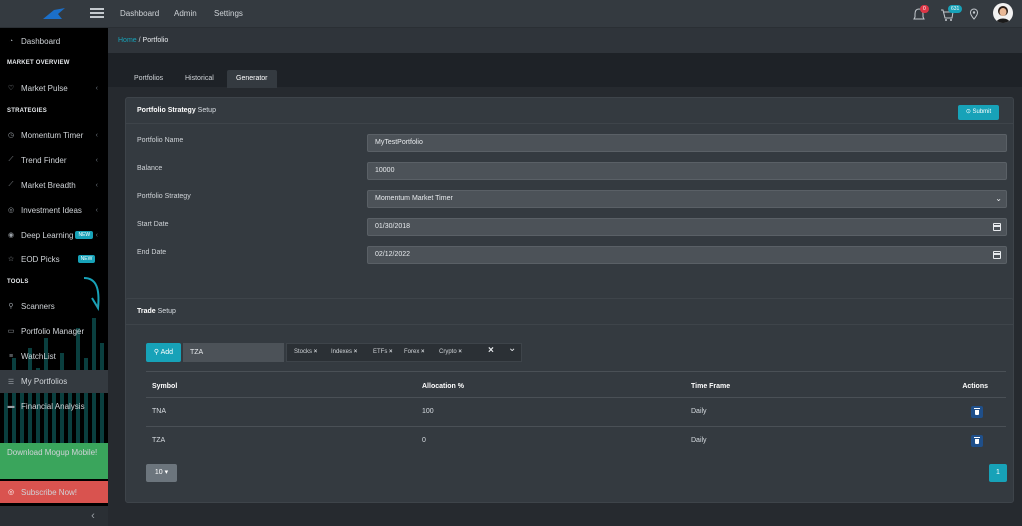 The image size is (1022, 526). Describe the element at coordinates (185, 14) in the screenshot. I see `nav-admin: Admin` at that location.